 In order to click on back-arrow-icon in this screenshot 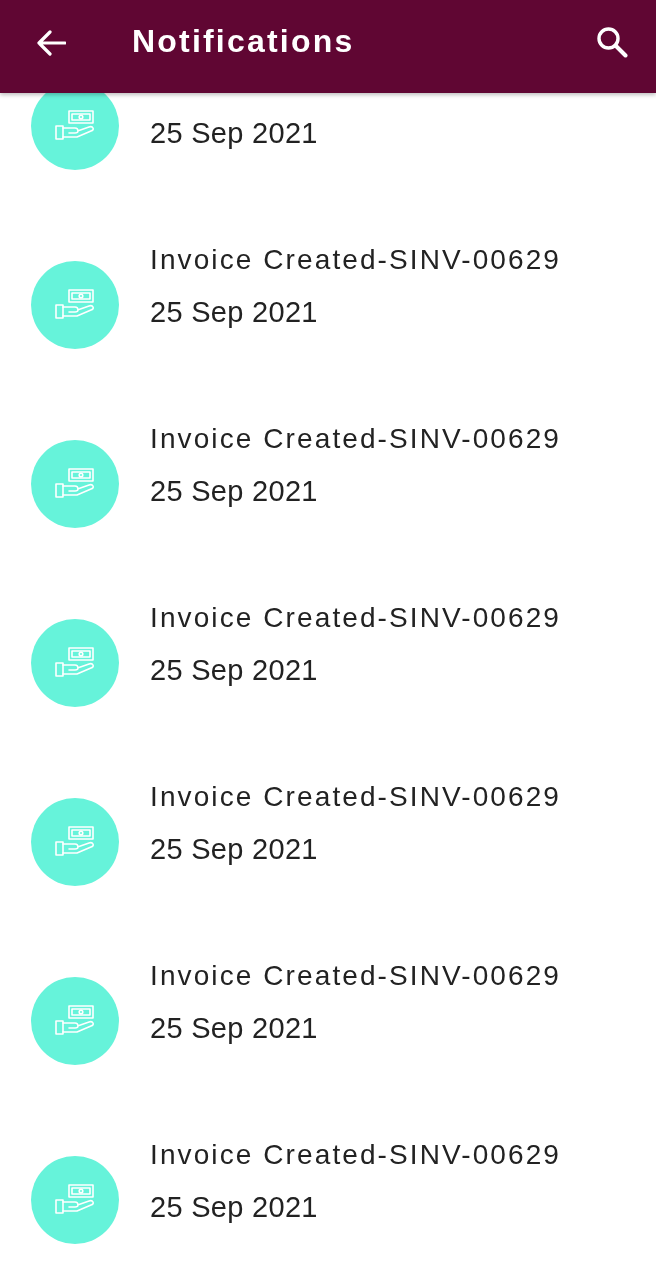, I will do `click(51, 42)`.